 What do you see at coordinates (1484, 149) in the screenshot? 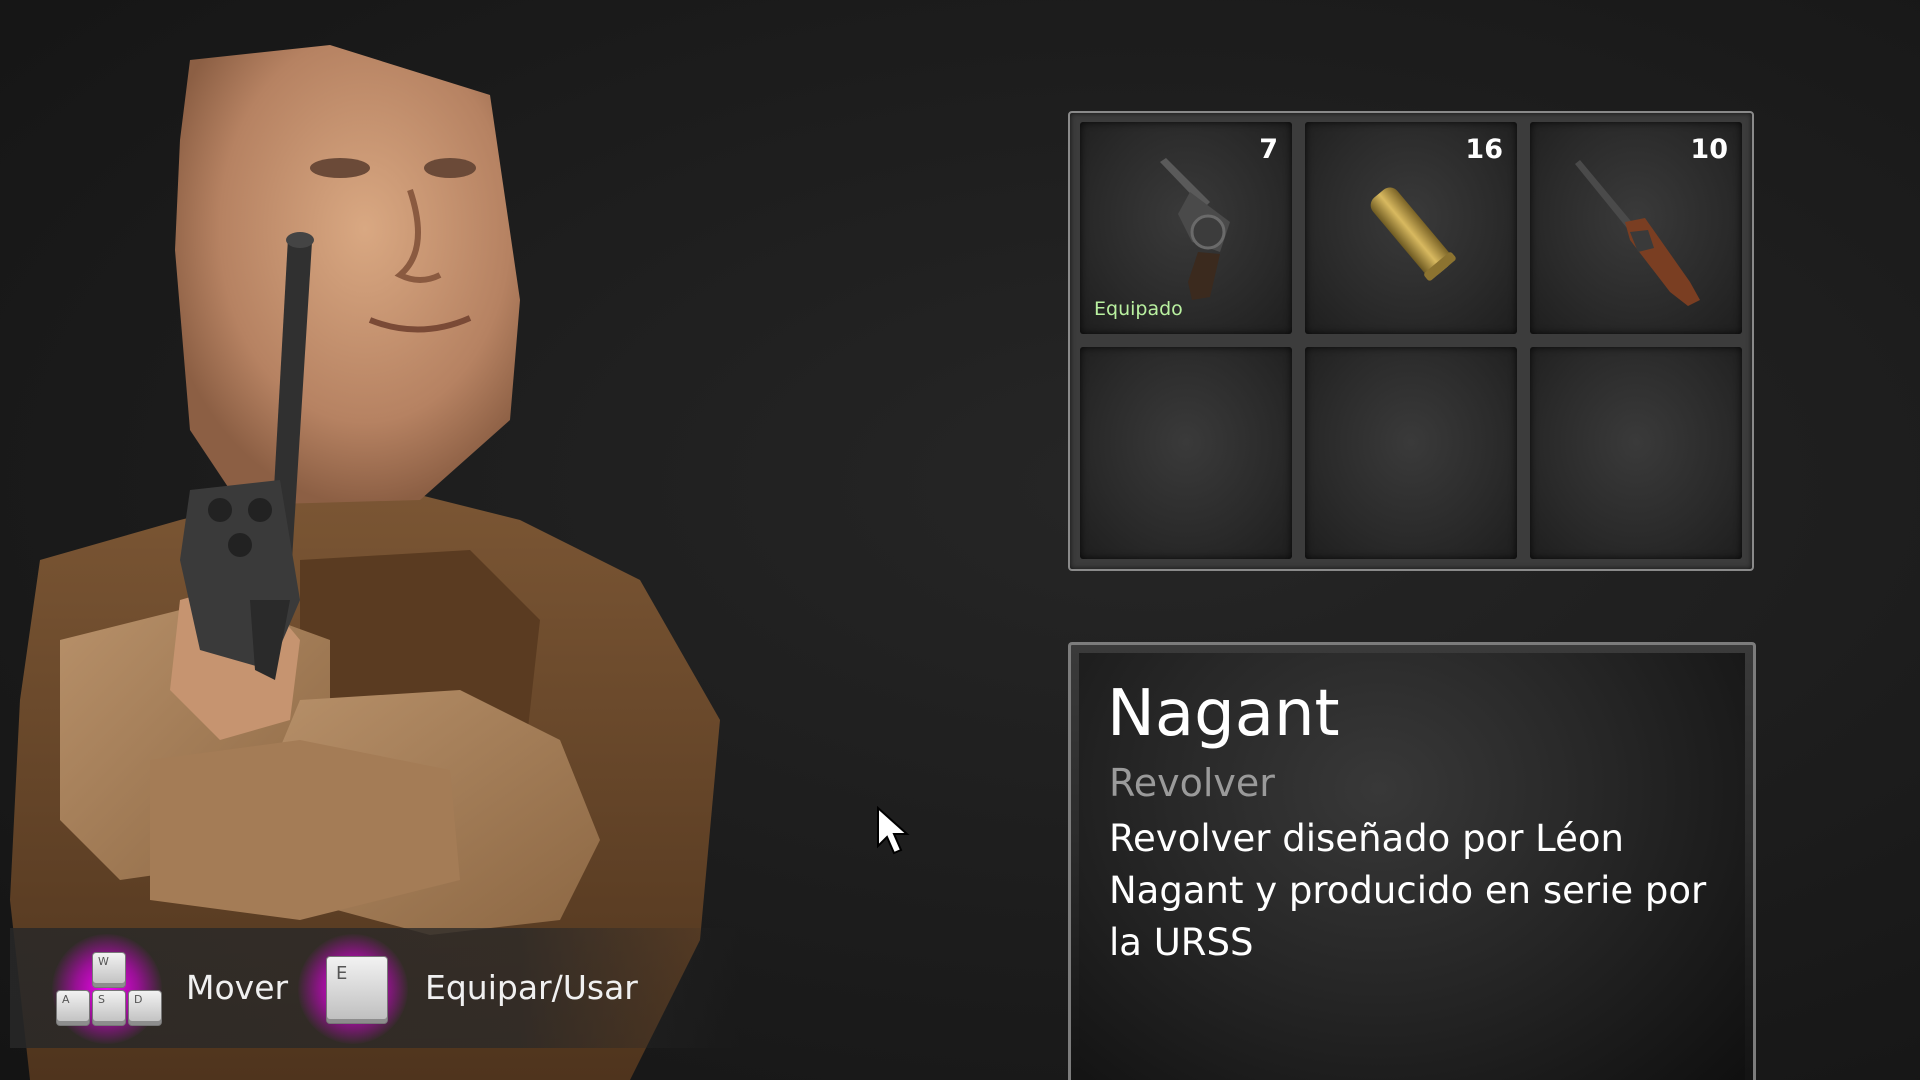
I see `slot-count: 16` at bounding box center [1484, 149].